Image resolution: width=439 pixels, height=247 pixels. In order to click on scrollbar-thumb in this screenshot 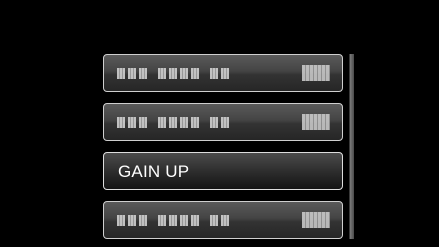, I will do `click(352, 146)`.